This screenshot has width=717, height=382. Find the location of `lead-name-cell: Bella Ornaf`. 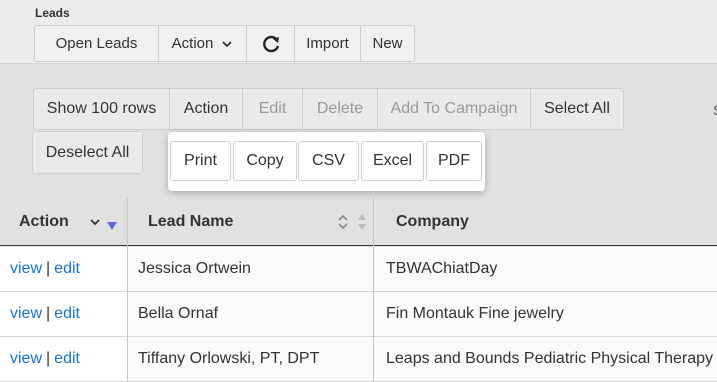

lead-name-cell: Bella Ornaf is located at coordinates (178, 313).